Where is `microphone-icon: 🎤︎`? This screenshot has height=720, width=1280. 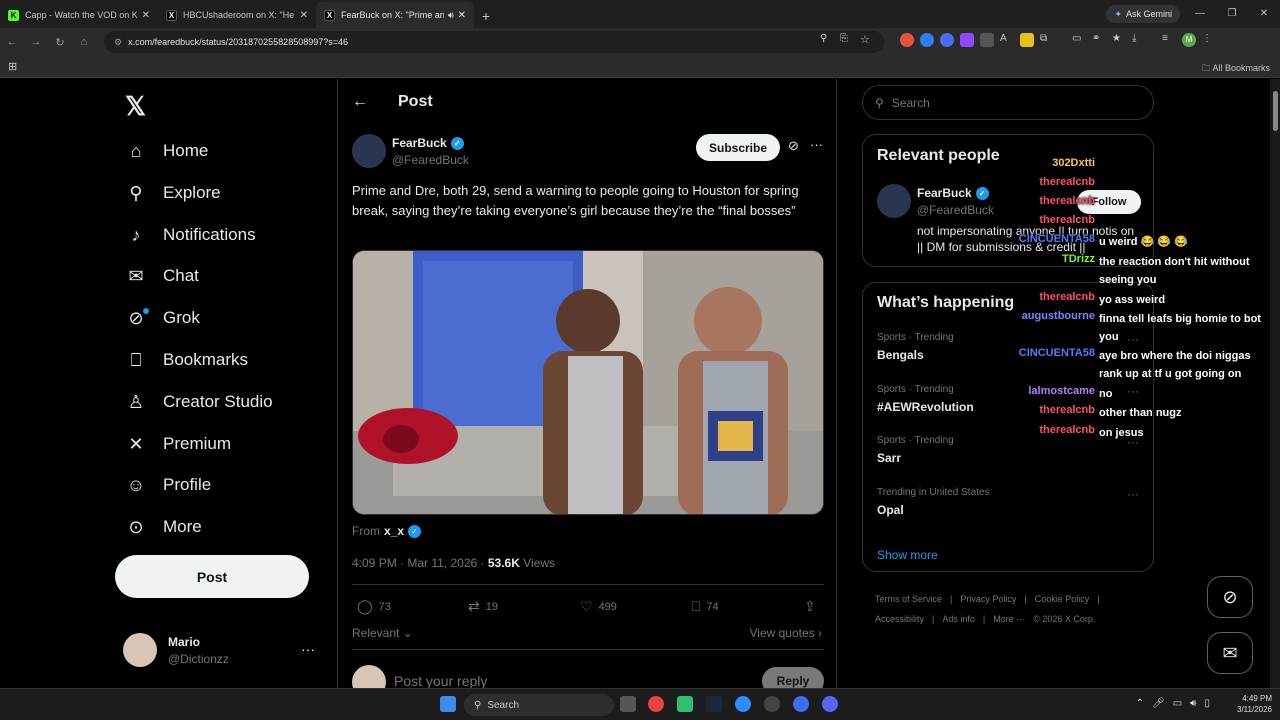 microphone-icon: 🎤︎ is located at coordinates (1158, 703).